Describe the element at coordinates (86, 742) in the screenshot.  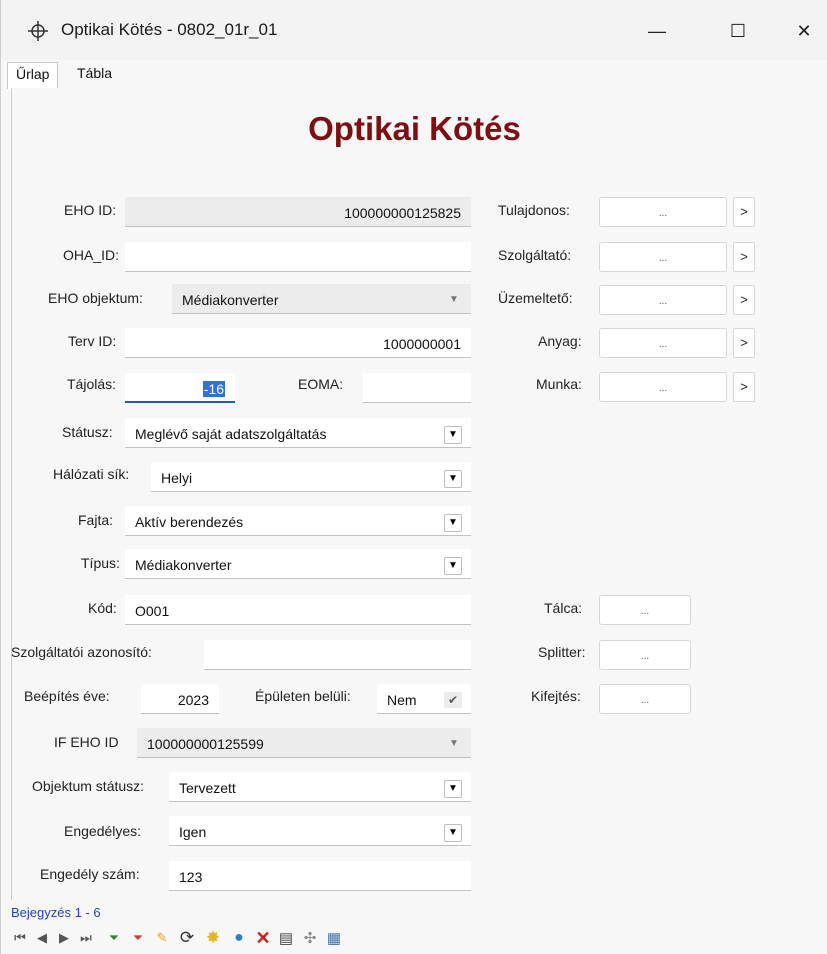
I see `if-eho-id-label: IF EHO ID` at that location.